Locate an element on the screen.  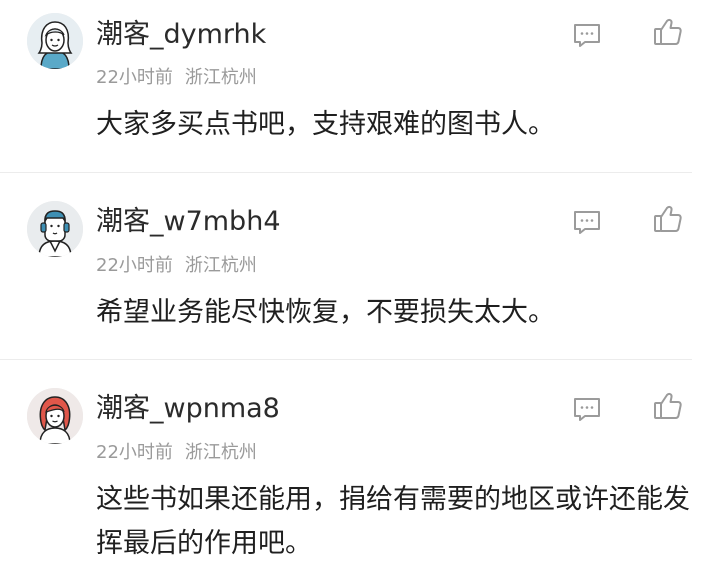
comment-text: 大家多买点书吧，支持艰难的图书人。 is located at coordinates (325, 124).